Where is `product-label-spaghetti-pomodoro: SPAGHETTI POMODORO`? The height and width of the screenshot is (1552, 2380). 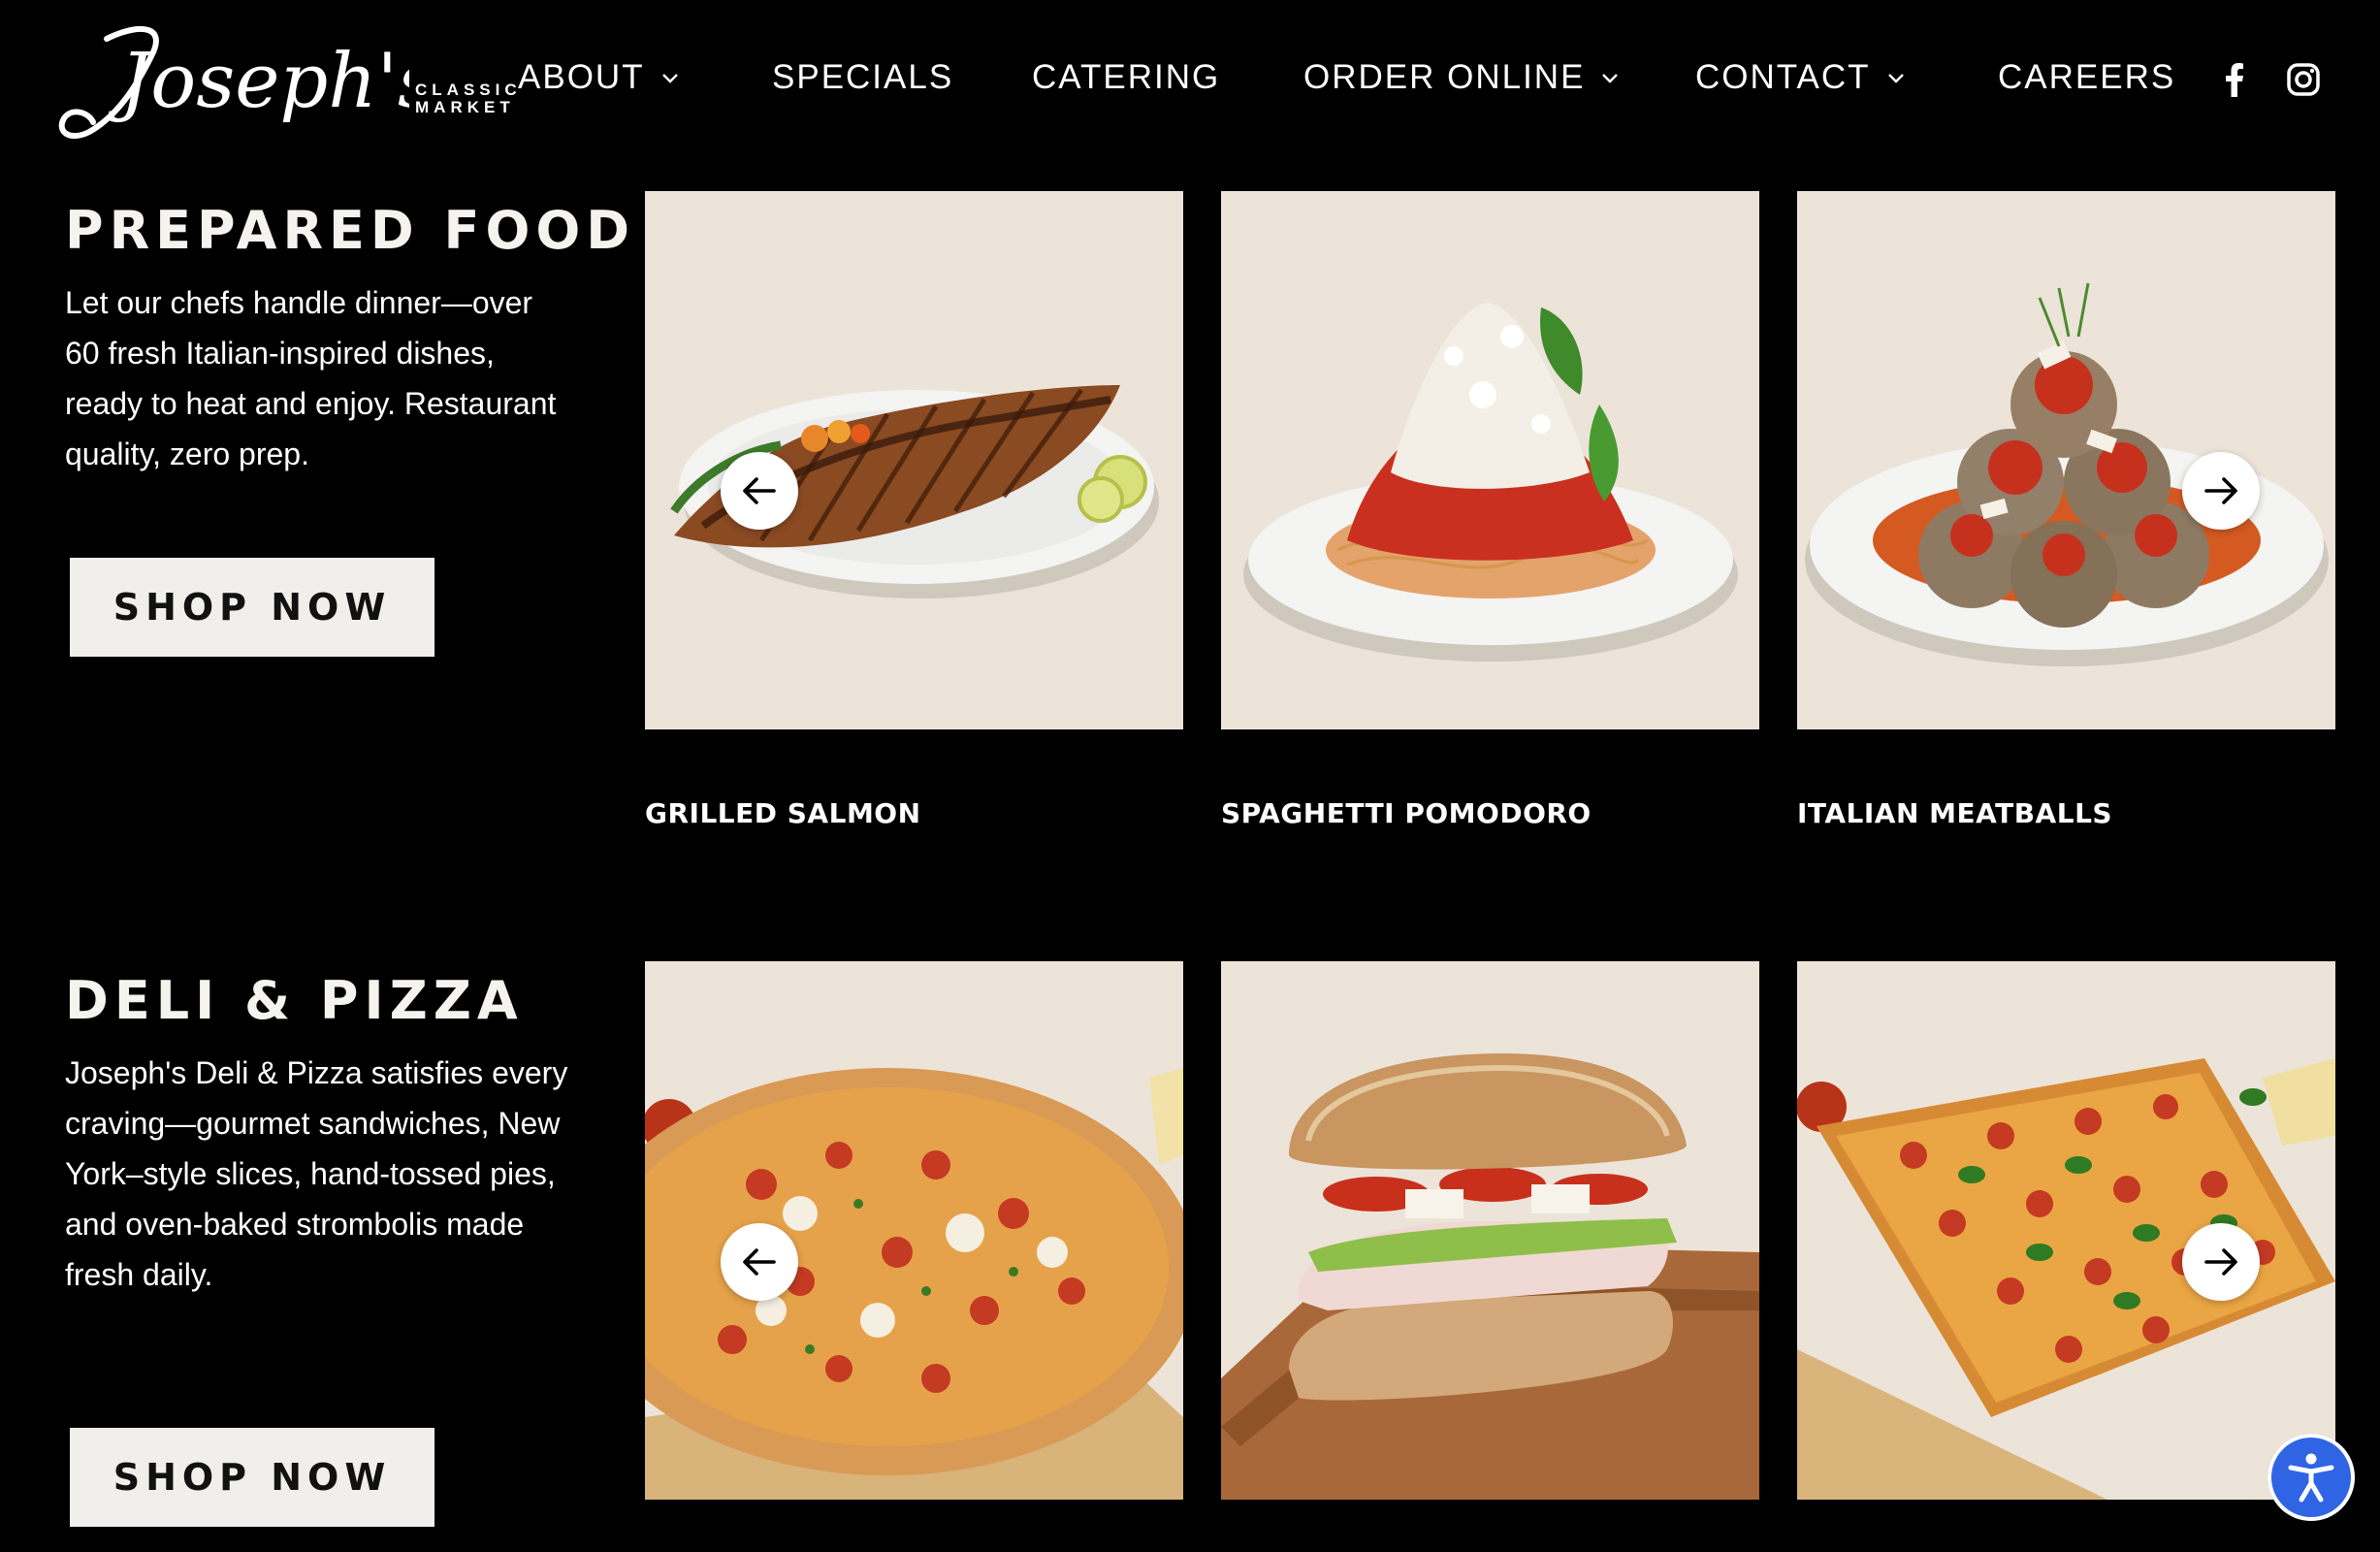 product-label-spaghetti-pomodoro: SPAGHETTI POMODORO is located at coordinates (1406, 813).